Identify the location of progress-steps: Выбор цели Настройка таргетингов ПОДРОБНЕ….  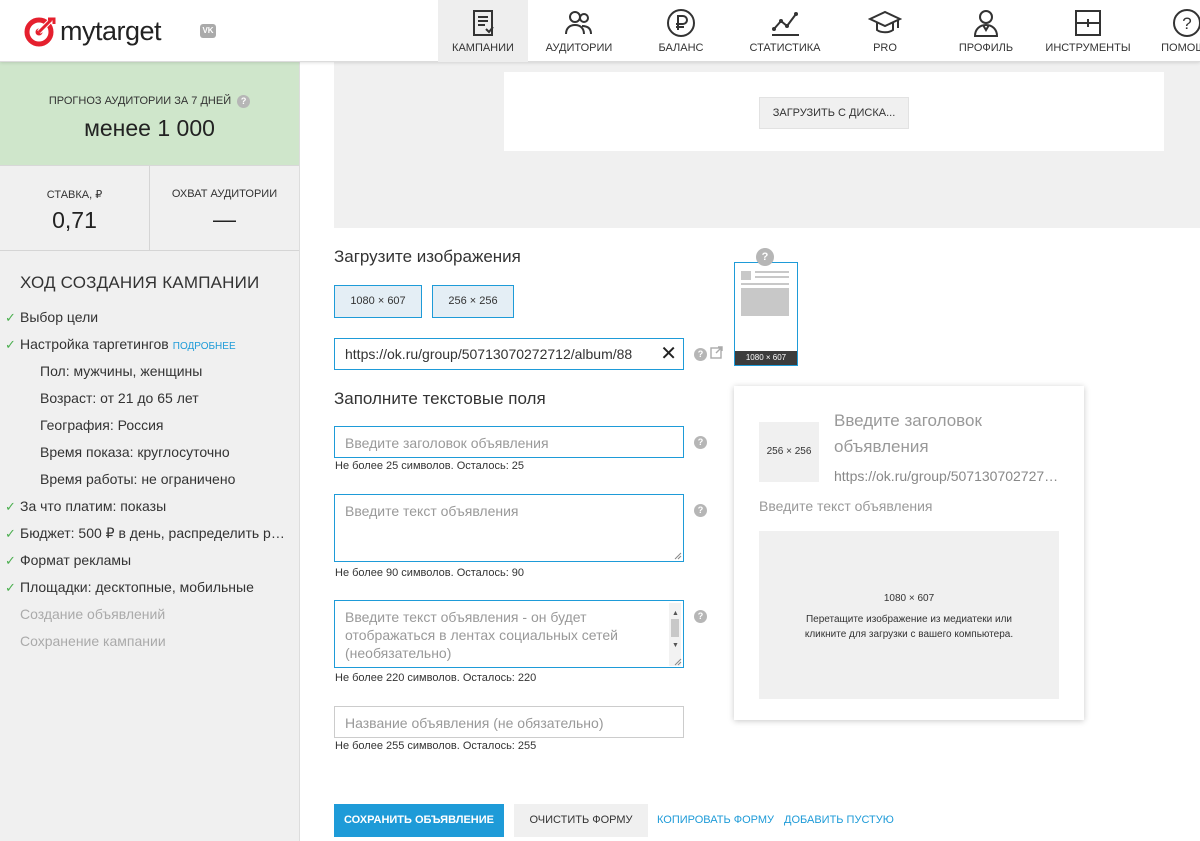
(149, 479).